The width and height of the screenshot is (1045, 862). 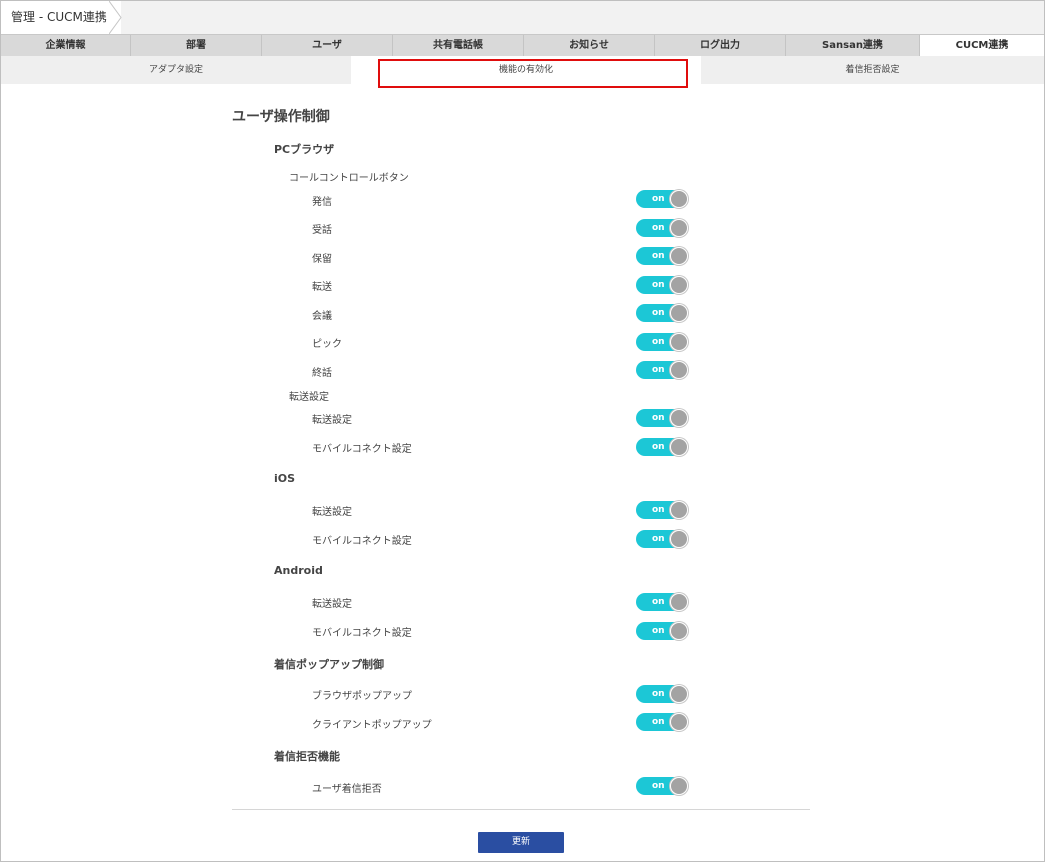 I want to click on toggle-client-popup: on, so click(x=662, y=722).